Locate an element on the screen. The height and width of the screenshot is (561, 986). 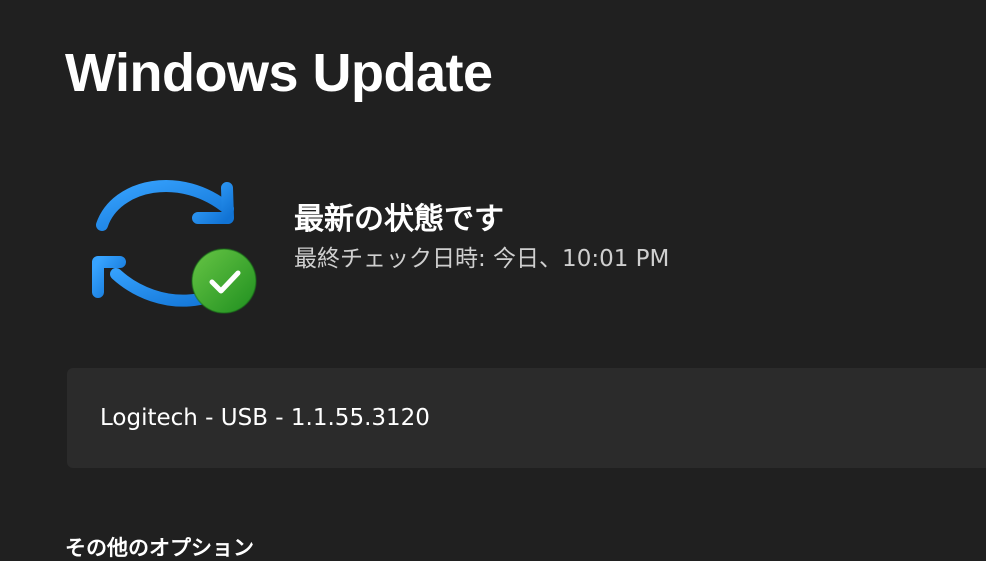
last-checked-text: 最終チェック日時: 今日、10:01 PM is located at coordinates (482, 259).